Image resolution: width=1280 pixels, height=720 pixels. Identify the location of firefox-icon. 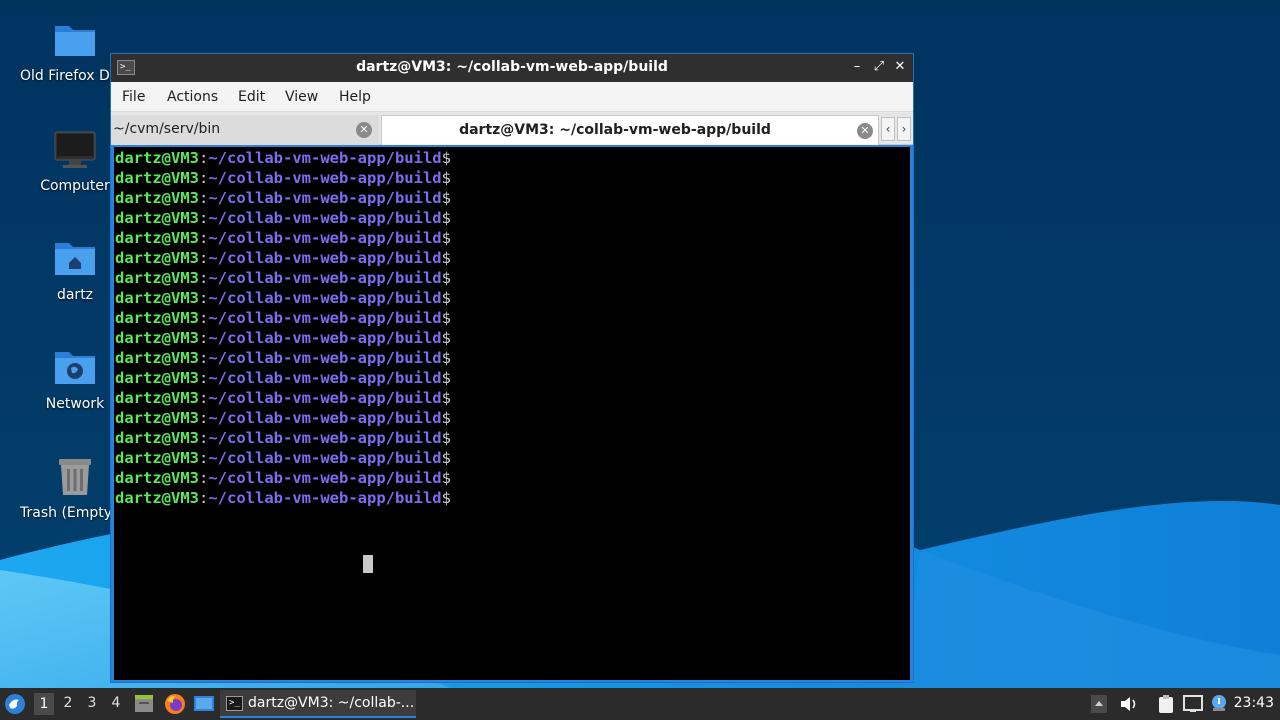
(175, 704).